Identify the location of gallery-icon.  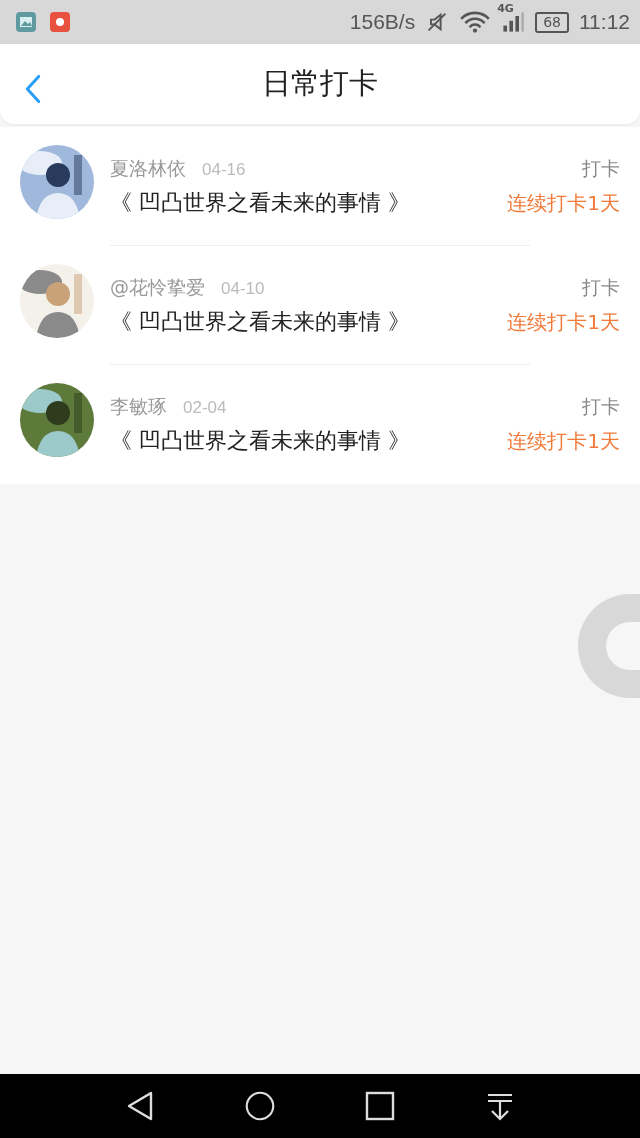
(26, 22).